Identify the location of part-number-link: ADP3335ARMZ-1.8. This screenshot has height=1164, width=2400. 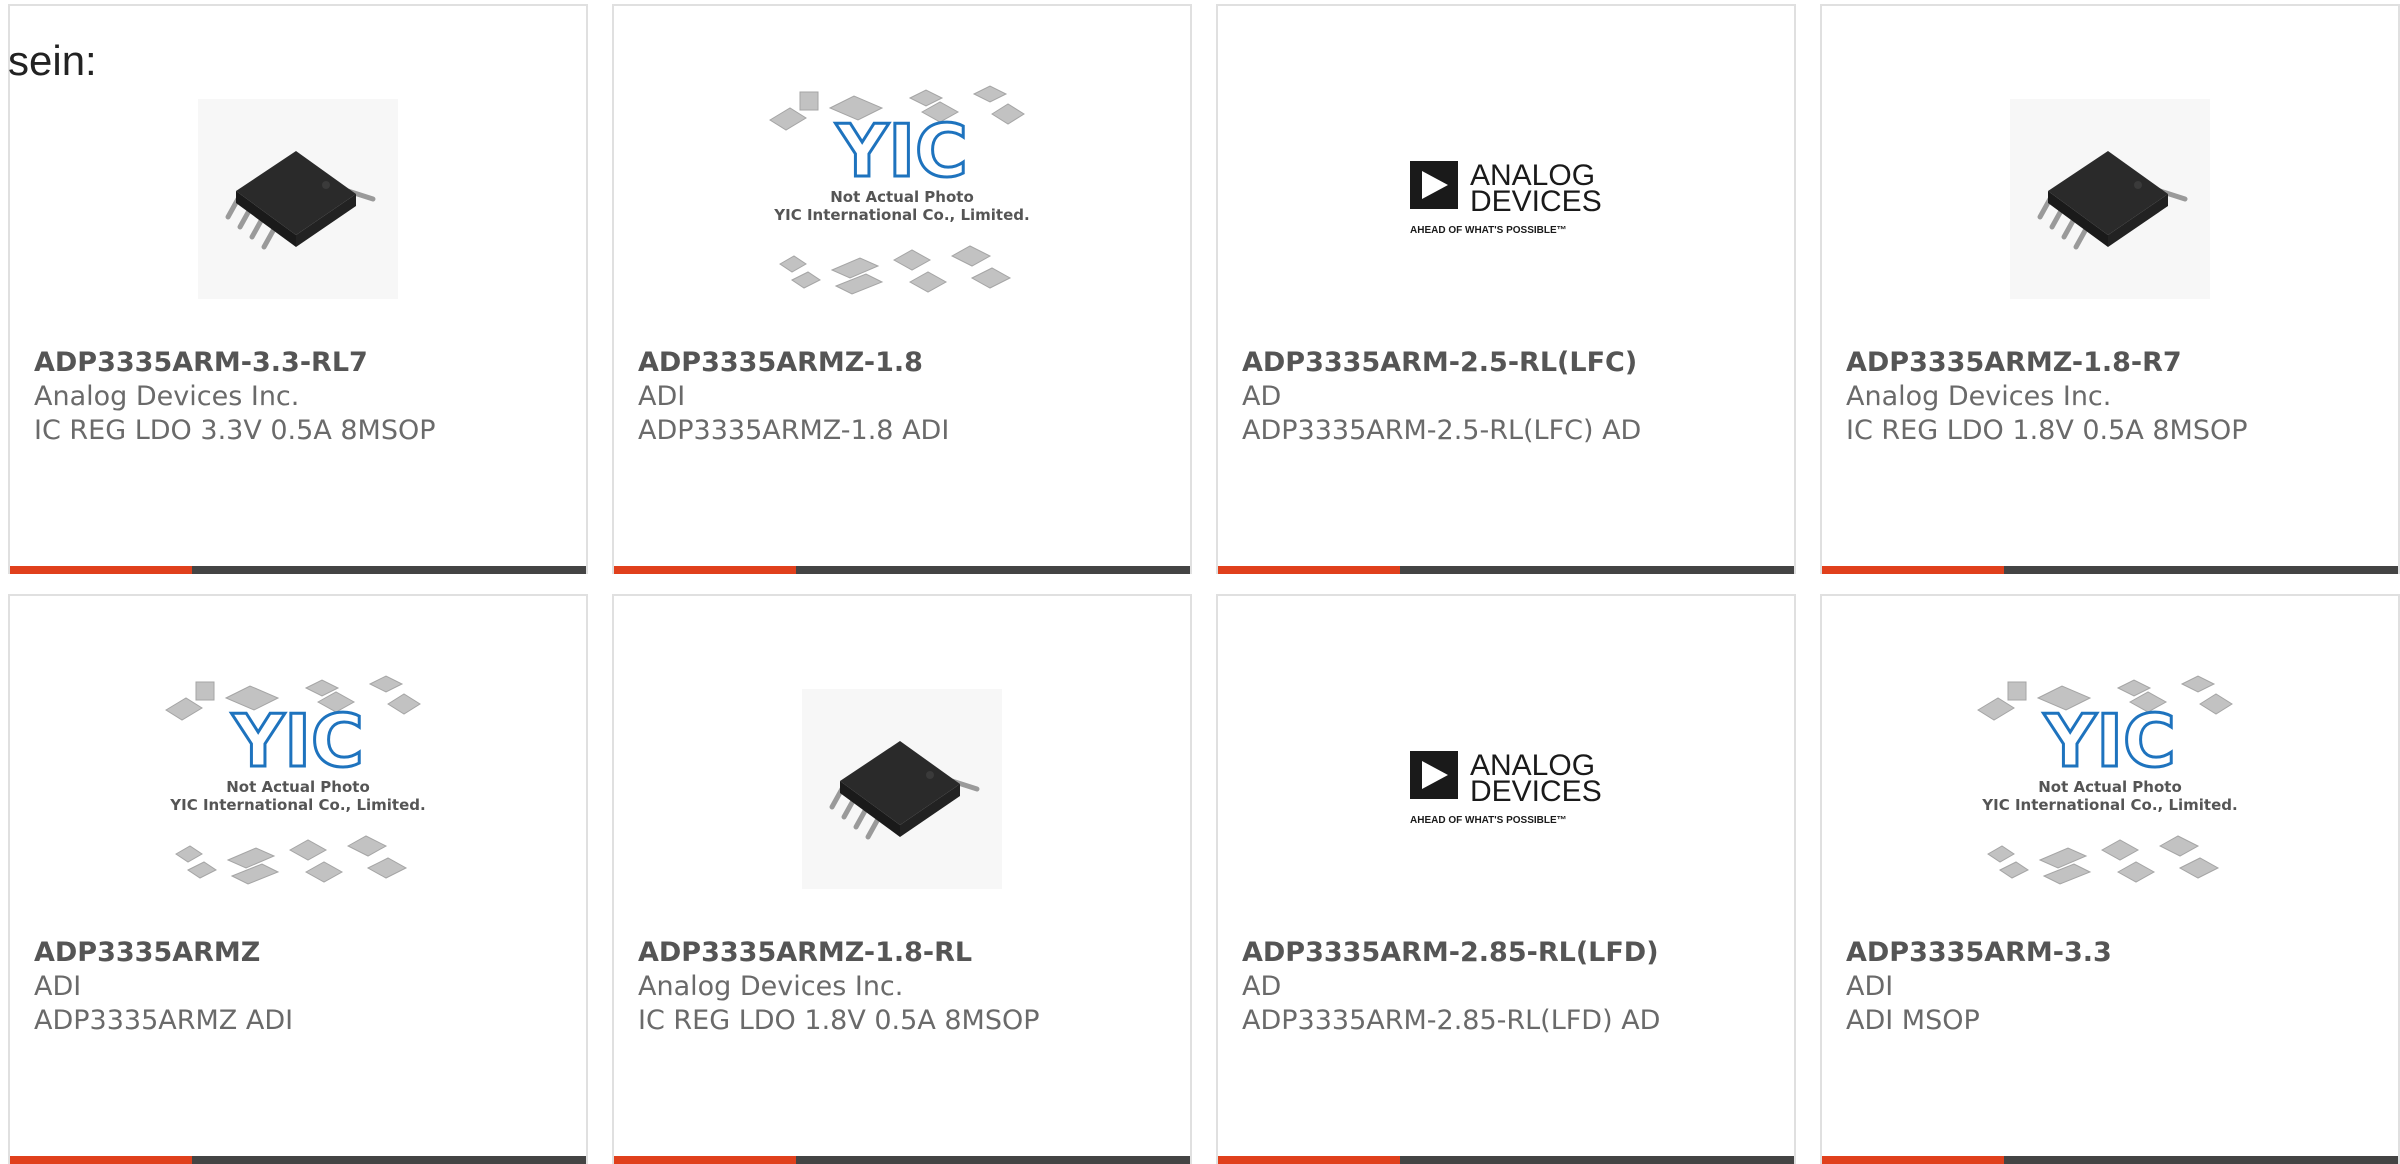
(906, 363).